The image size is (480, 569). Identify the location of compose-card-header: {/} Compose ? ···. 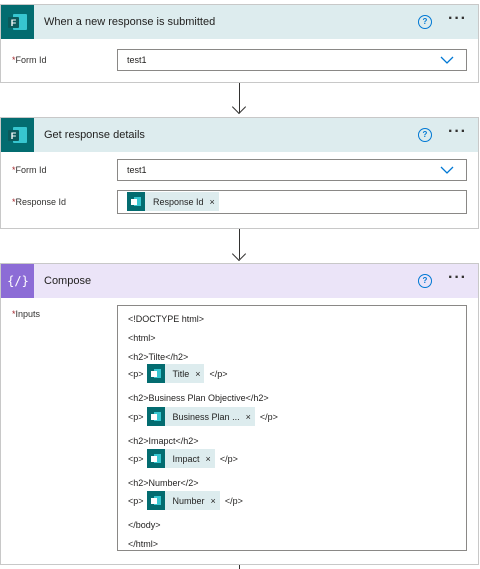
(239, 281).